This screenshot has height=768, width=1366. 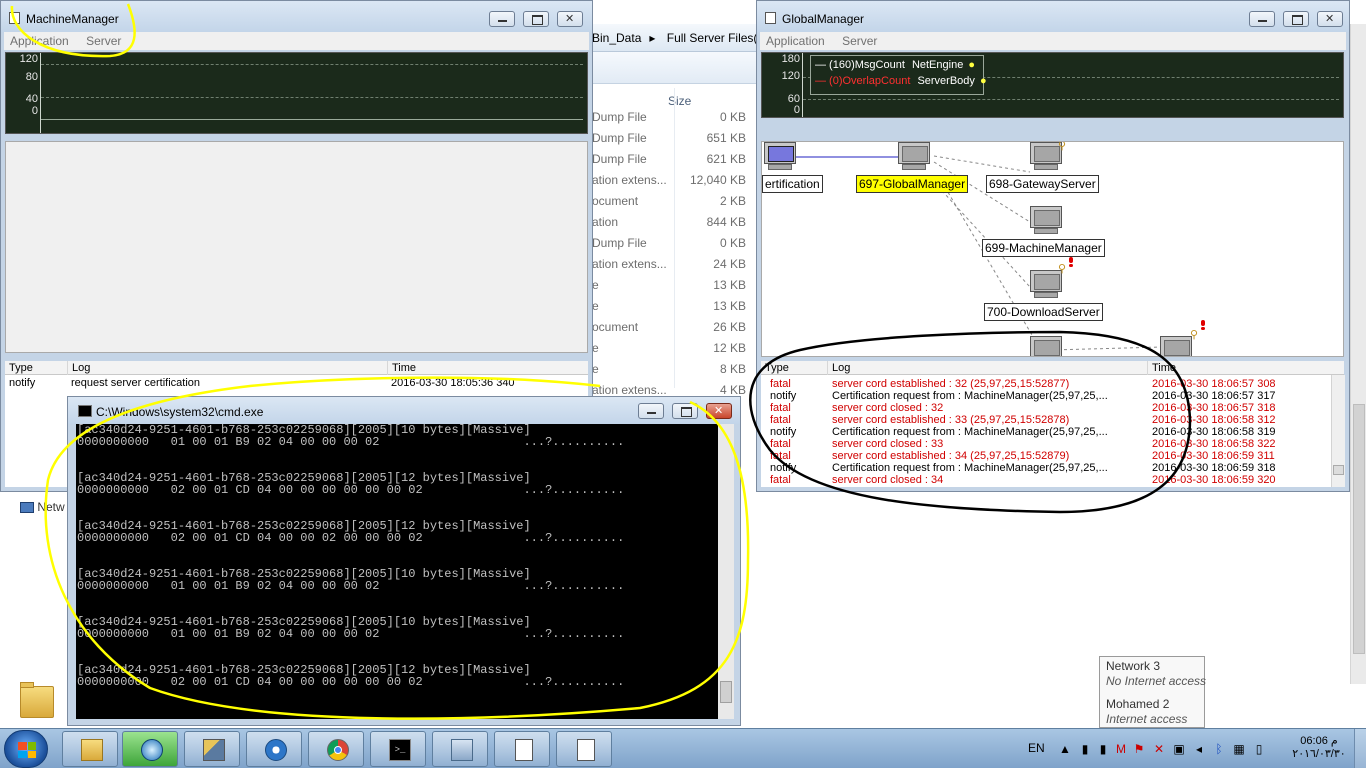 I want to click on file-size: 0 KB, so click(x=732, y=243).